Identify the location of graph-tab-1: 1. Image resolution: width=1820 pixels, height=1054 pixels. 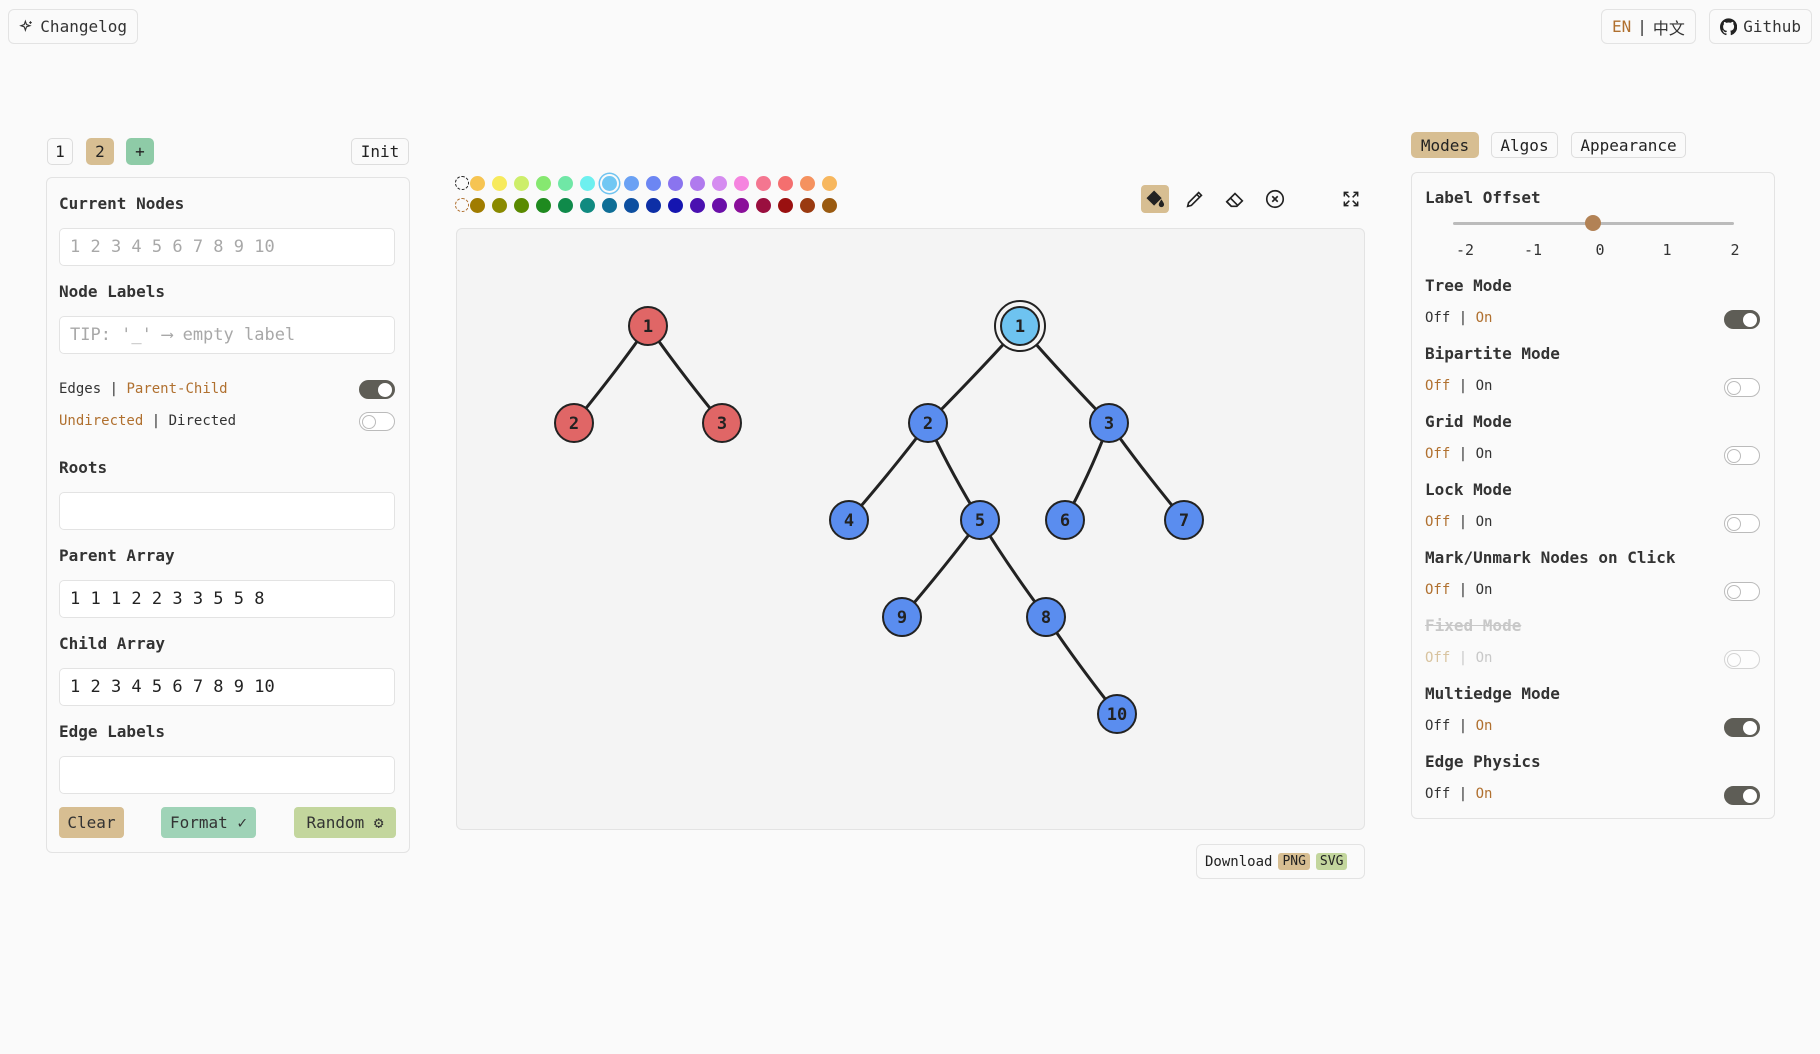
(60, 151).